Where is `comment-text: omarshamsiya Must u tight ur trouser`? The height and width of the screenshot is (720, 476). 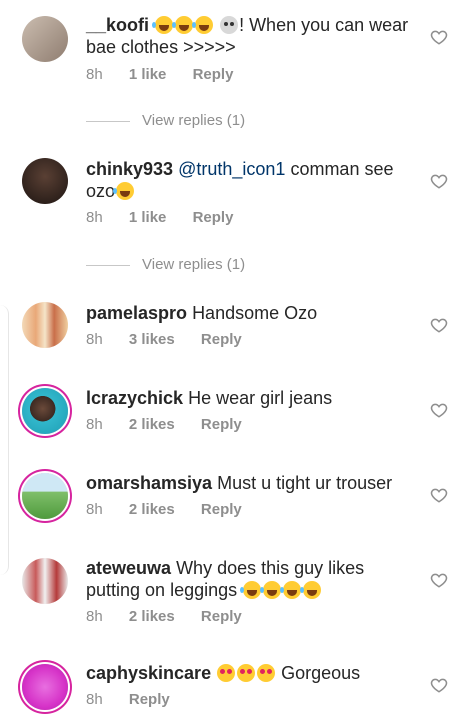
comment-text: omarshamsiya Must u tight ur trouser is located at coordinates (251, 483).